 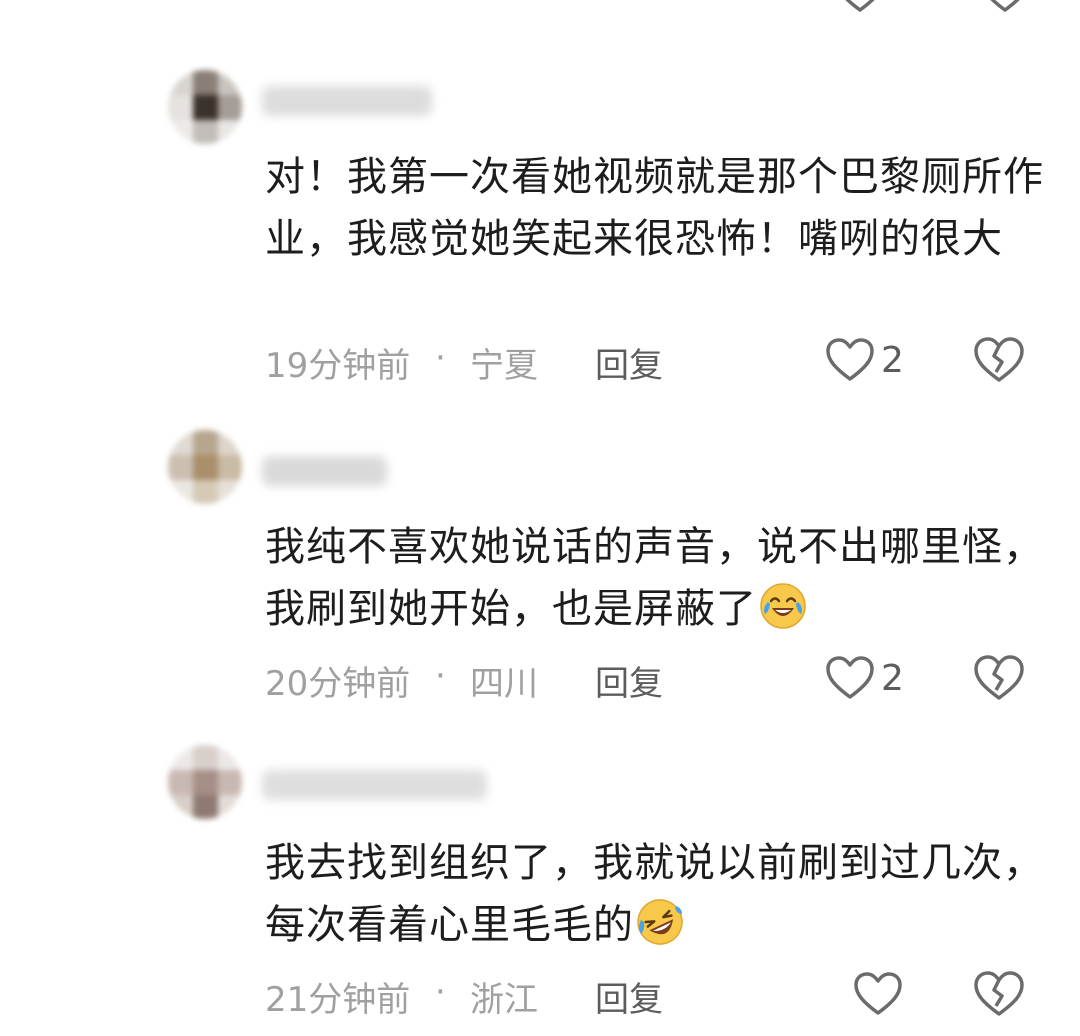 What do you see at coordinates (655, 6) in the screenshot?
I see `previous-comment-meta` at bounding box center [655, 6].